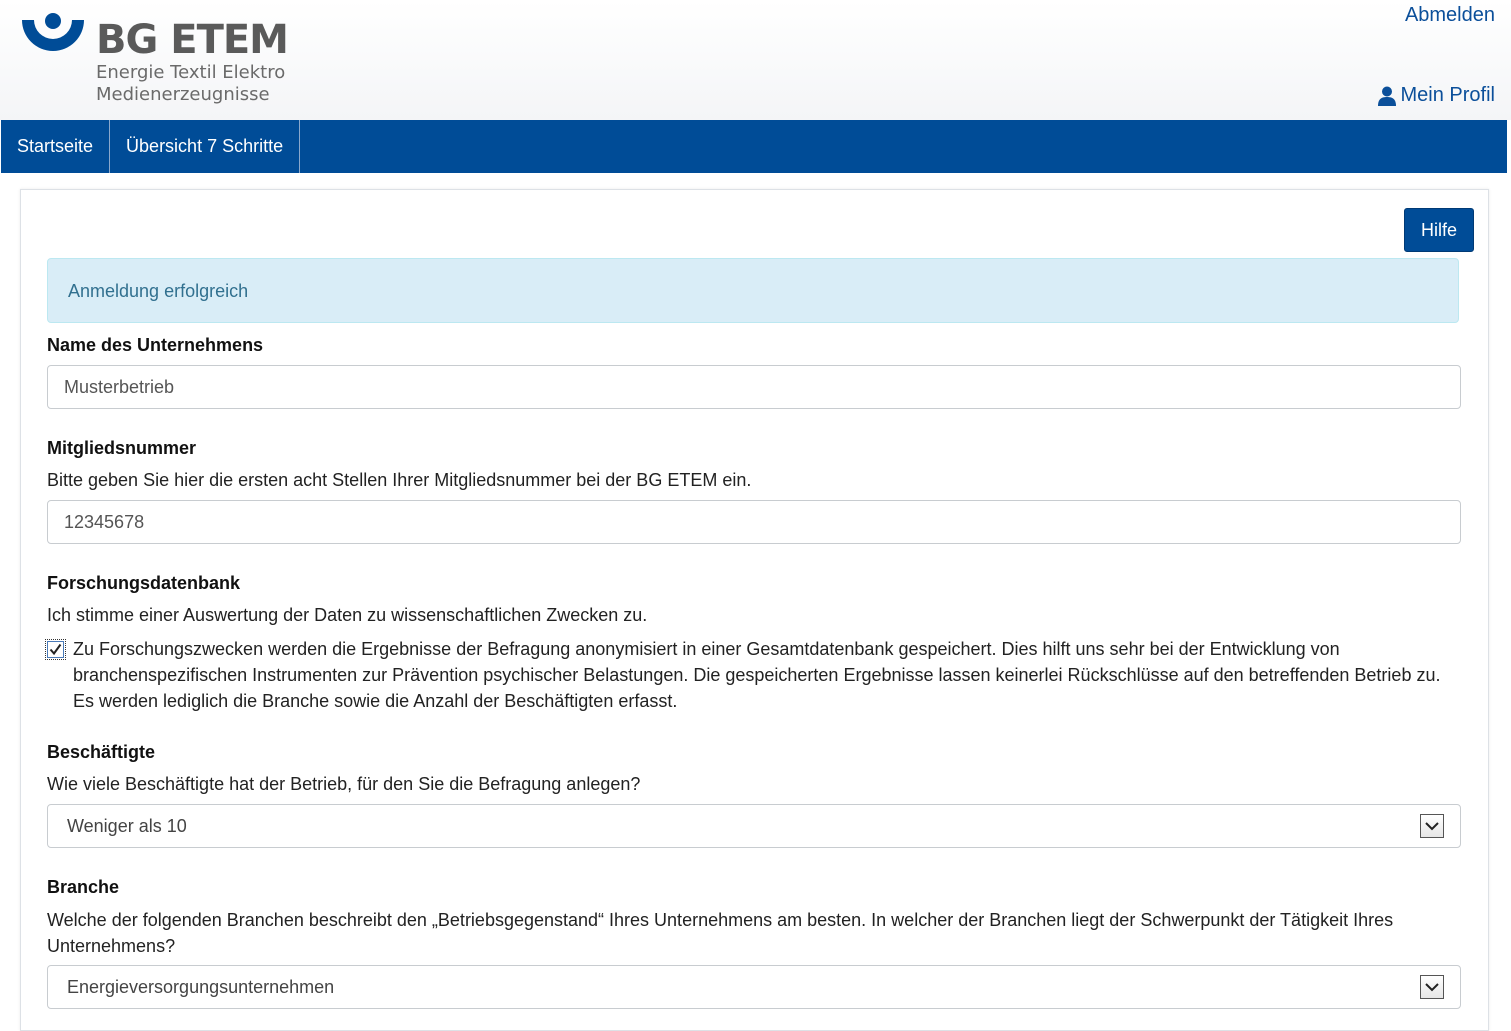  Describe the element at coordinates (1447, 95) in the screenshot. I see `profile-label: Mein Profil` at that location.